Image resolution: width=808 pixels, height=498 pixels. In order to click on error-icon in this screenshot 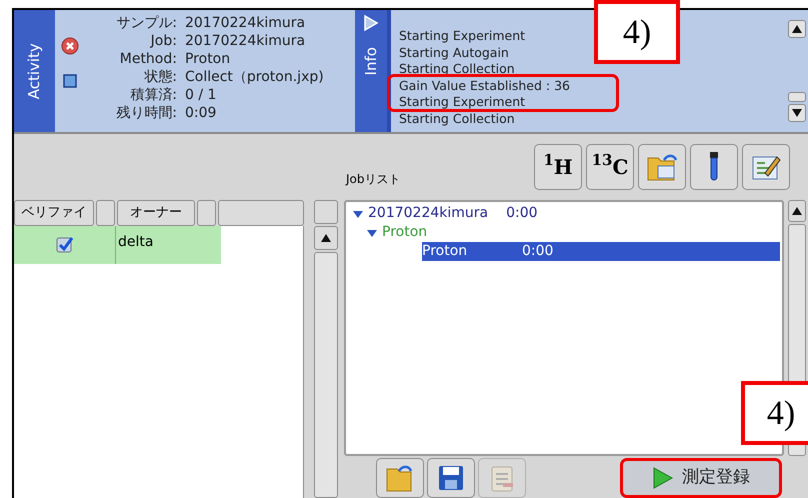, I will do `click(70, 46)`.